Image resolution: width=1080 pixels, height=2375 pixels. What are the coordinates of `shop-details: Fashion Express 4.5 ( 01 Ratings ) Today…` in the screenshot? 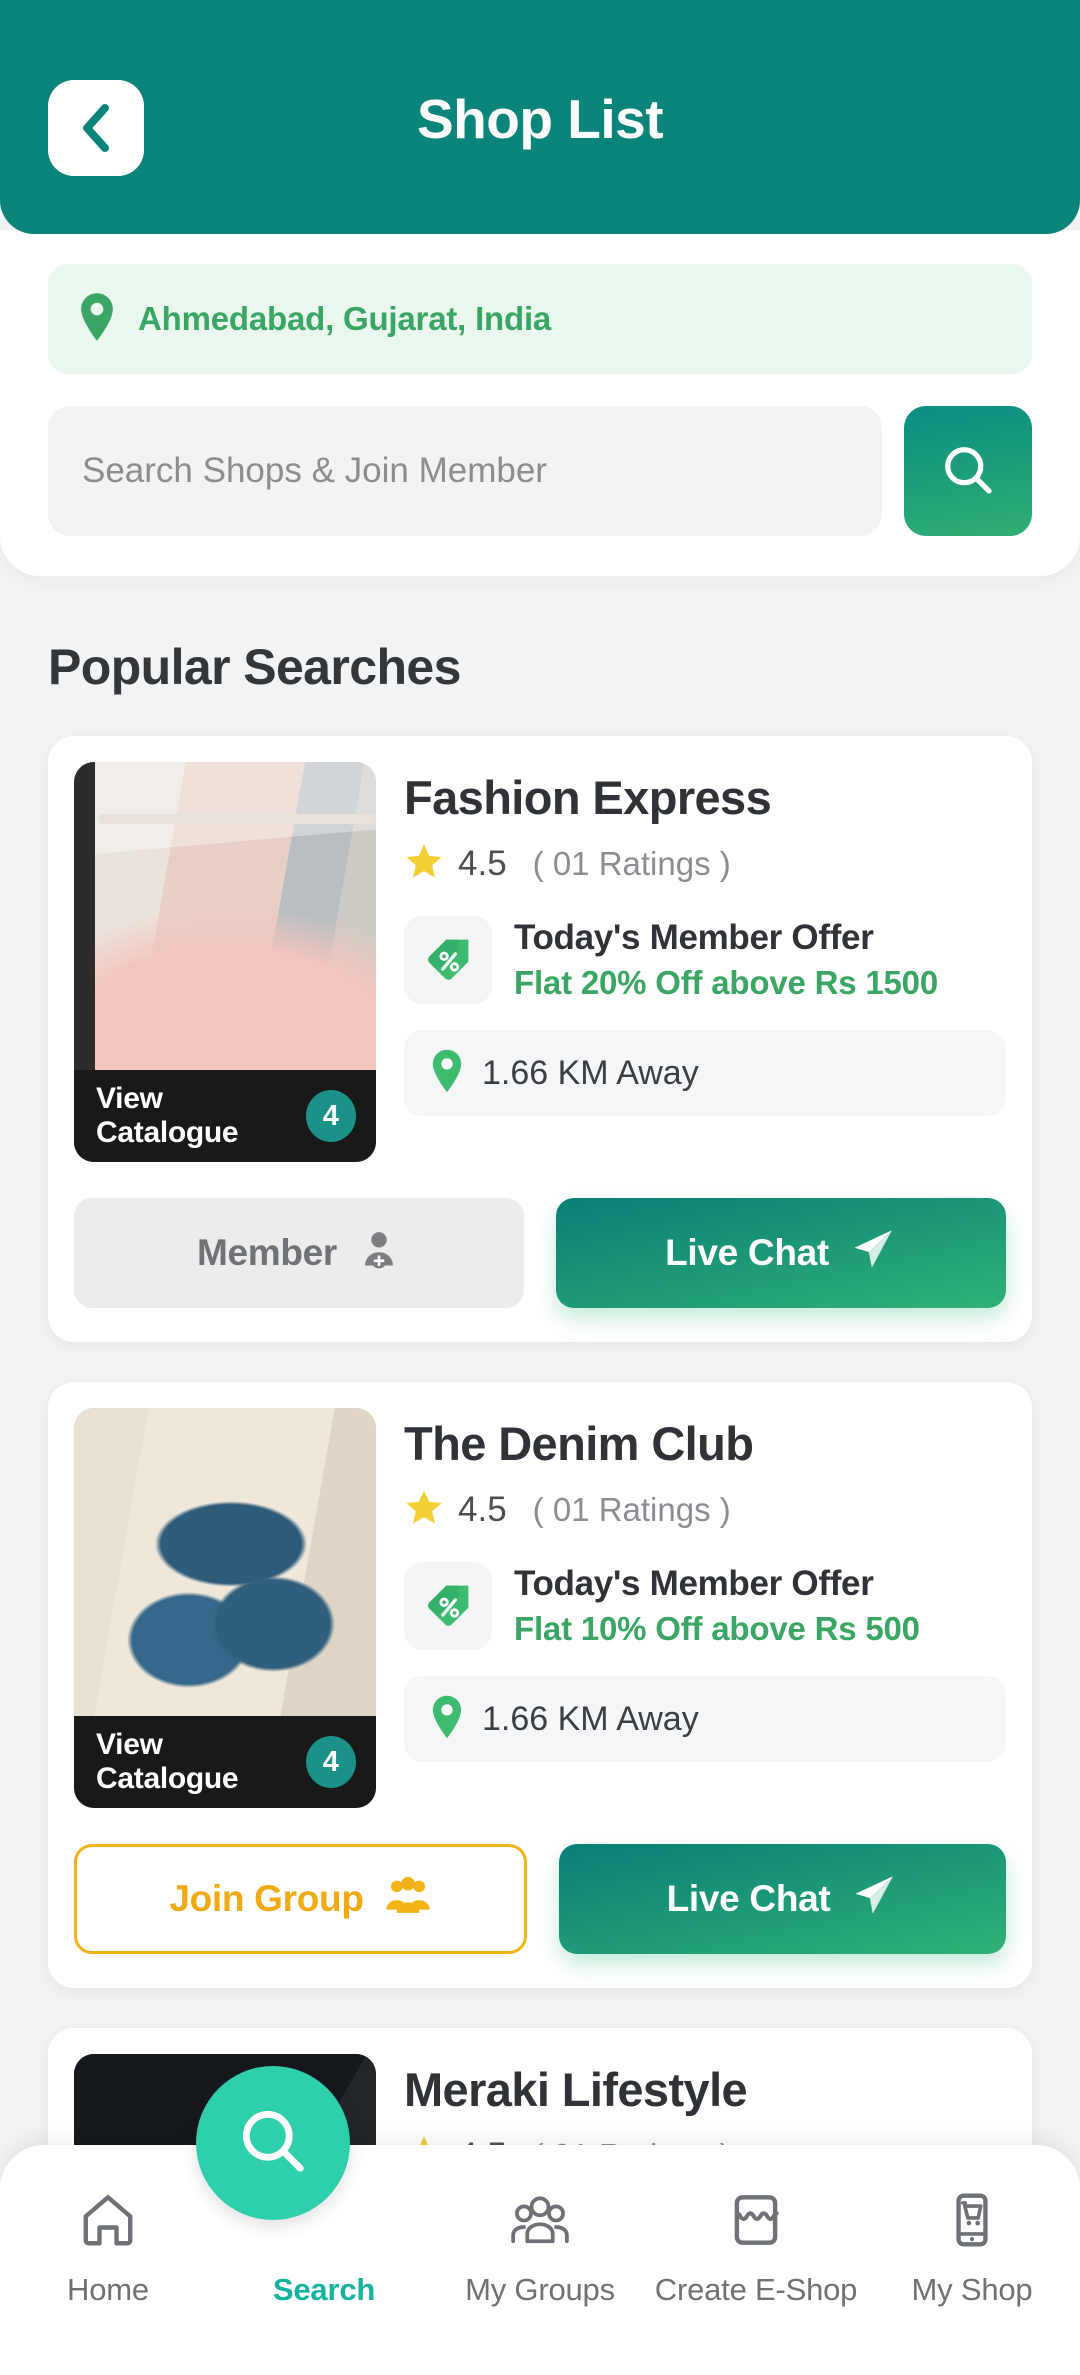 It's located at (705, 962).